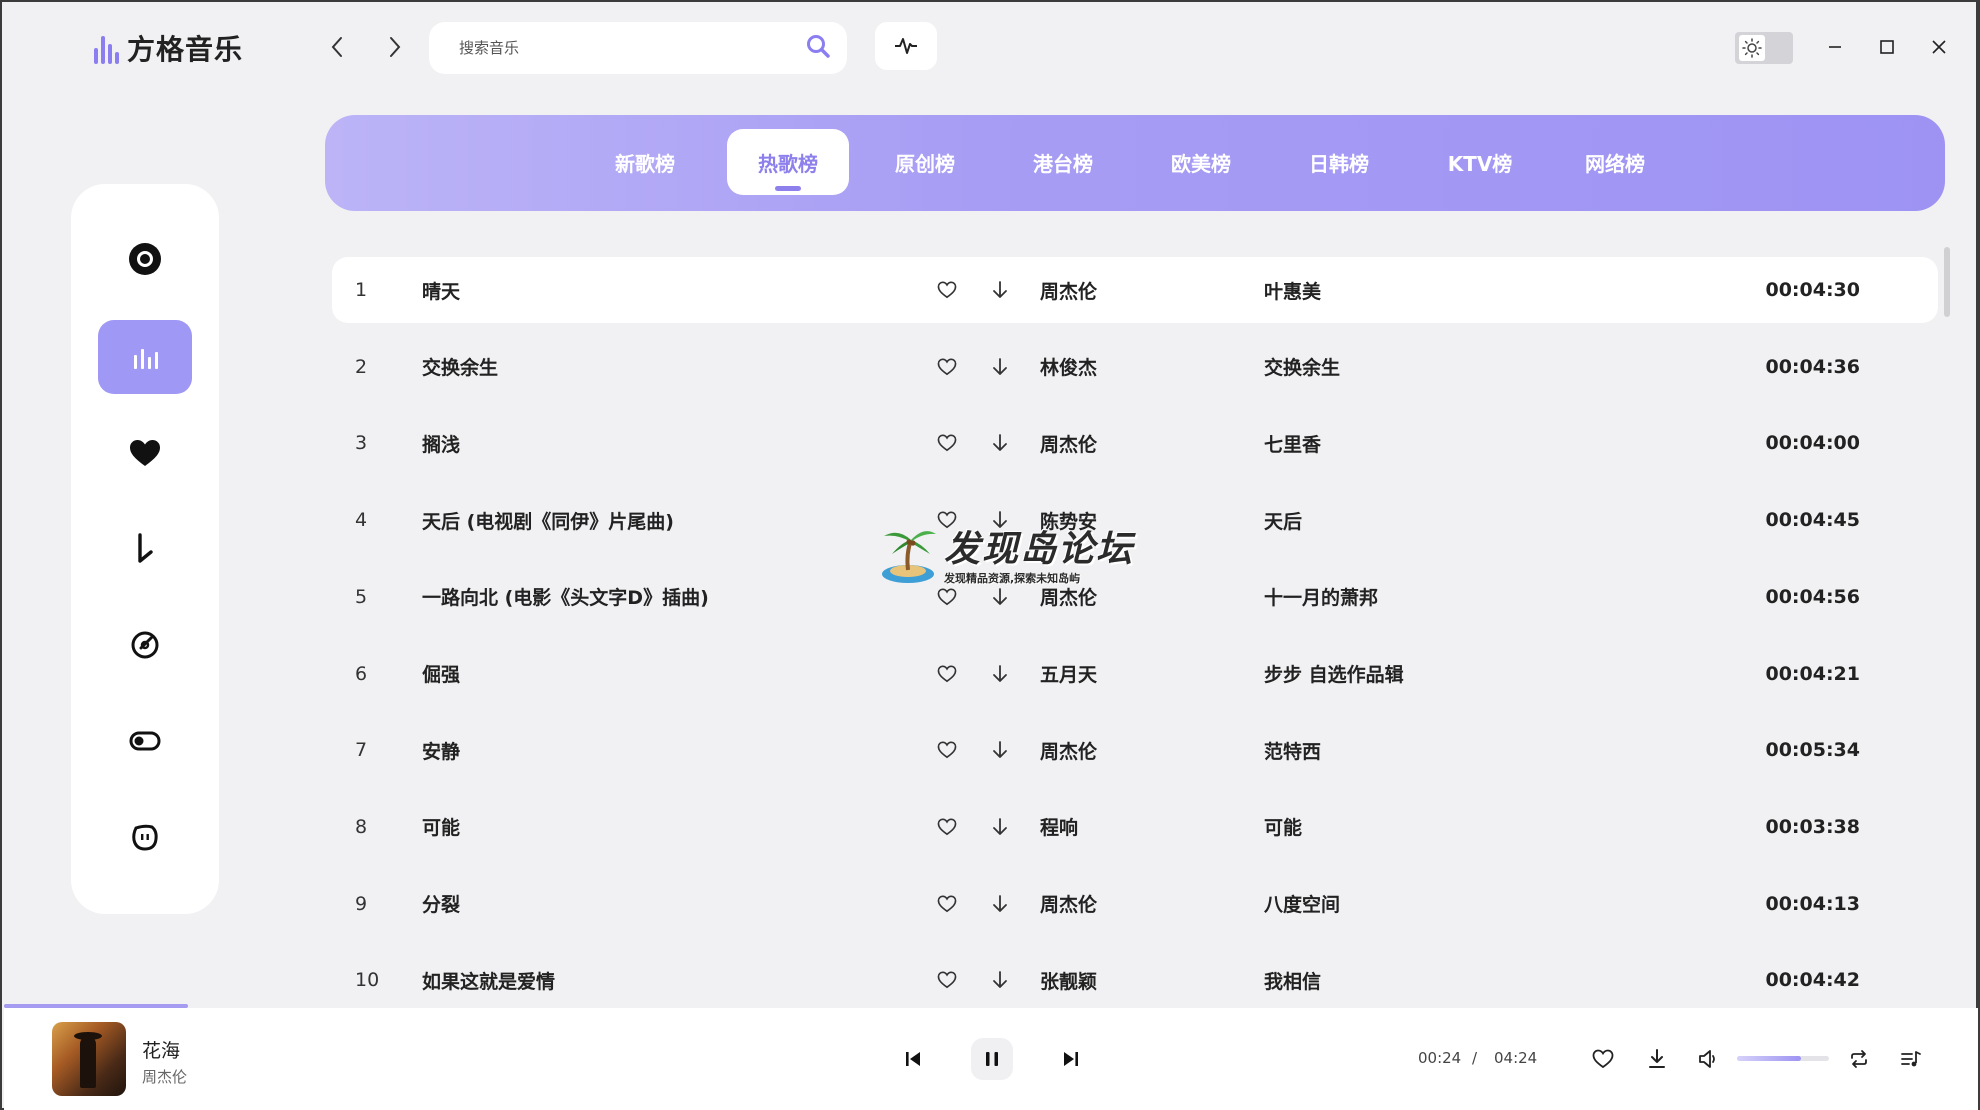  What do you see at coordinates (361, 596) in the screenshot?
I see `song-number: 5` at bounding box center [361, 596].